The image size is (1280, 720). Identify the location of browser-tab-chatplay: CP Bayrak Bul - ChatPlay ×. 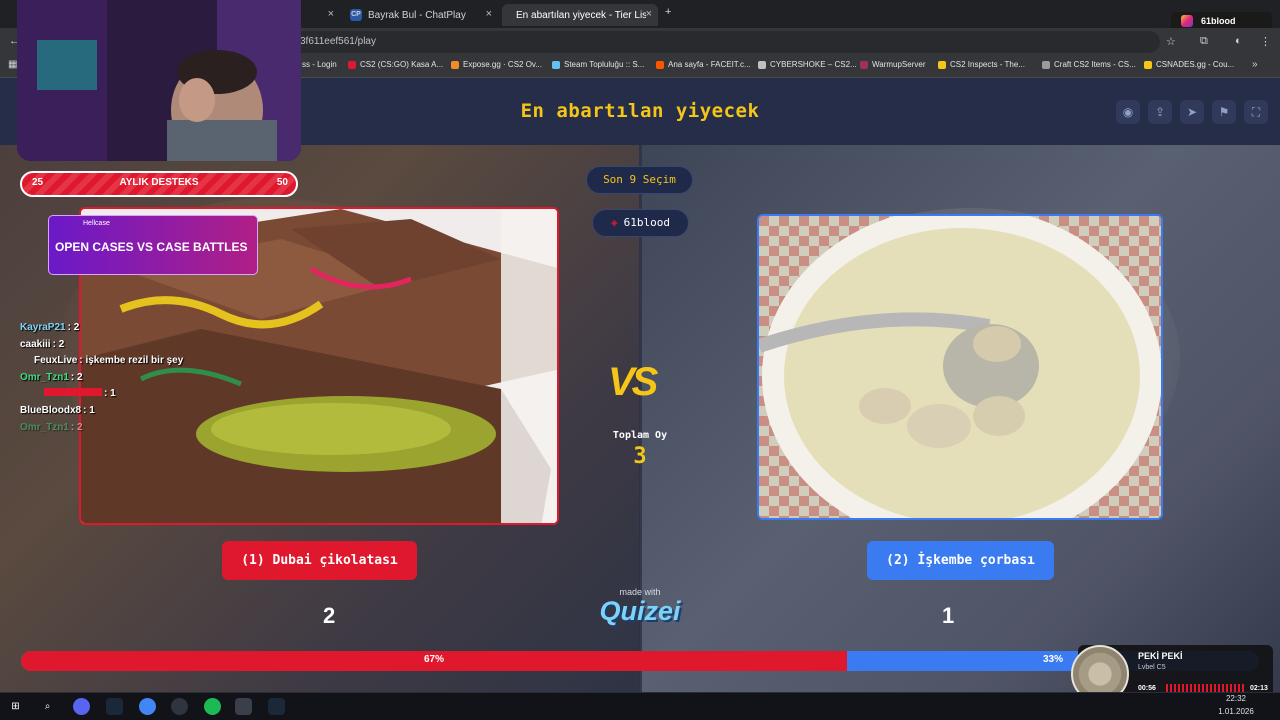
(420, 15).